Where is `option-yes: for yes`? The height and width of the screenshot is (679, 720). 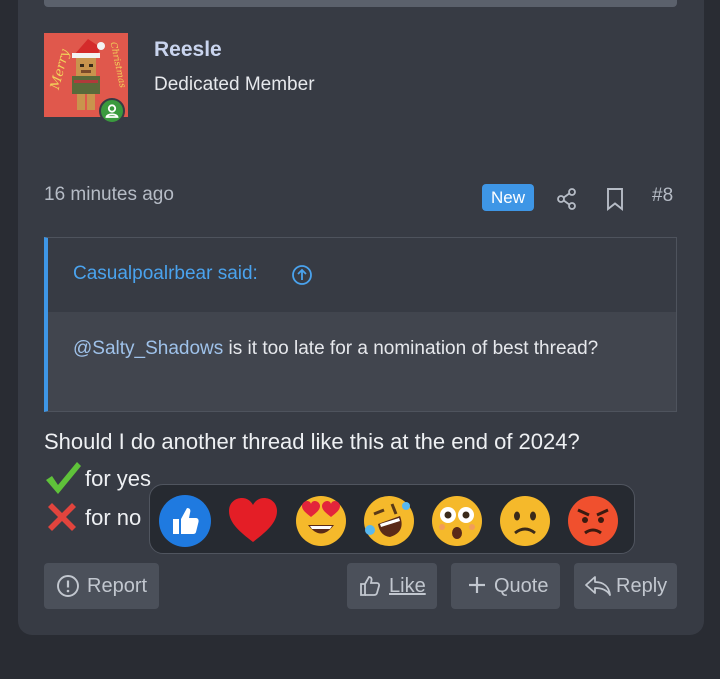
option-yes: for yes is located at coordinates (97, 480).